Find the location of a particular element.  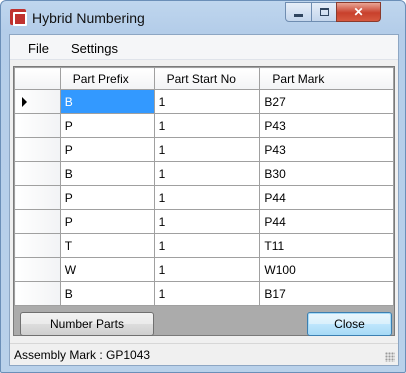

grid-corner-header is located at coordinates (37, 78).